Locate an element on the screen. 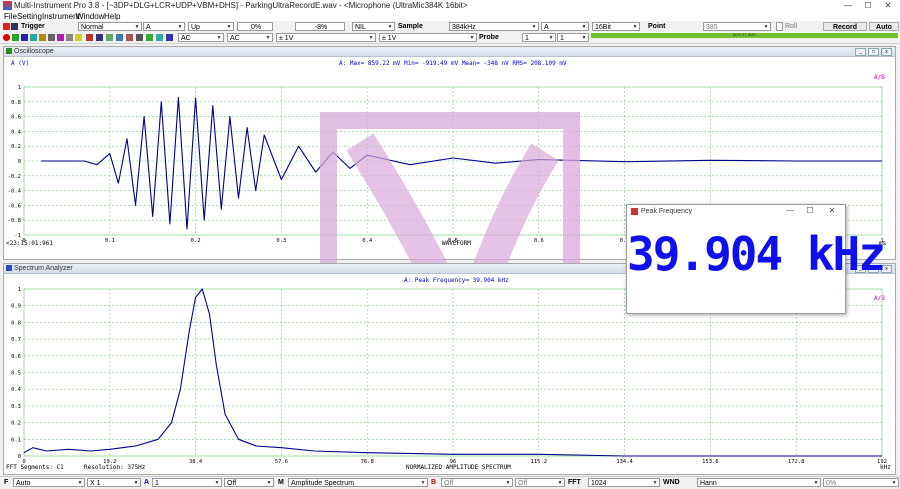  save-icon is located at coordinates (14, 26).